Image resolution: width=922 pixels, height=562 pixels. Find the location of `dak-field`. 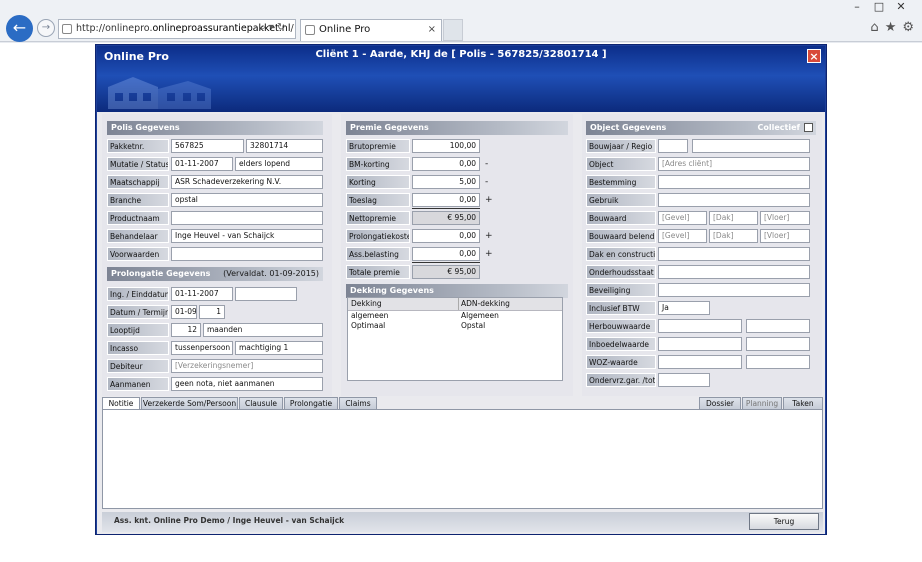

dak-field is located at coordinates (734, 254).